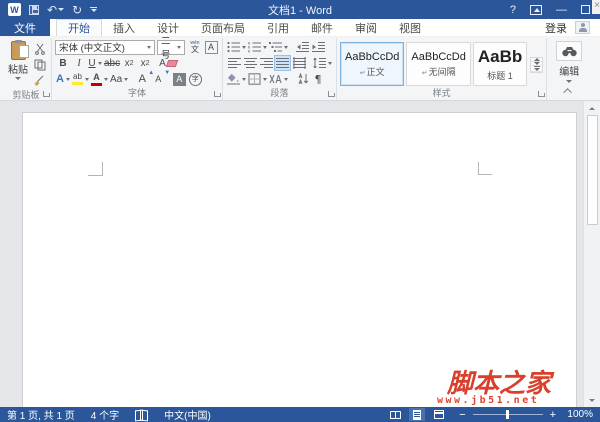 This screenshot has height=422, width=600. Describe the element at coordinates (223, 27) in the screenshot. I see `tab-page-layout: 页面布局` at that location.